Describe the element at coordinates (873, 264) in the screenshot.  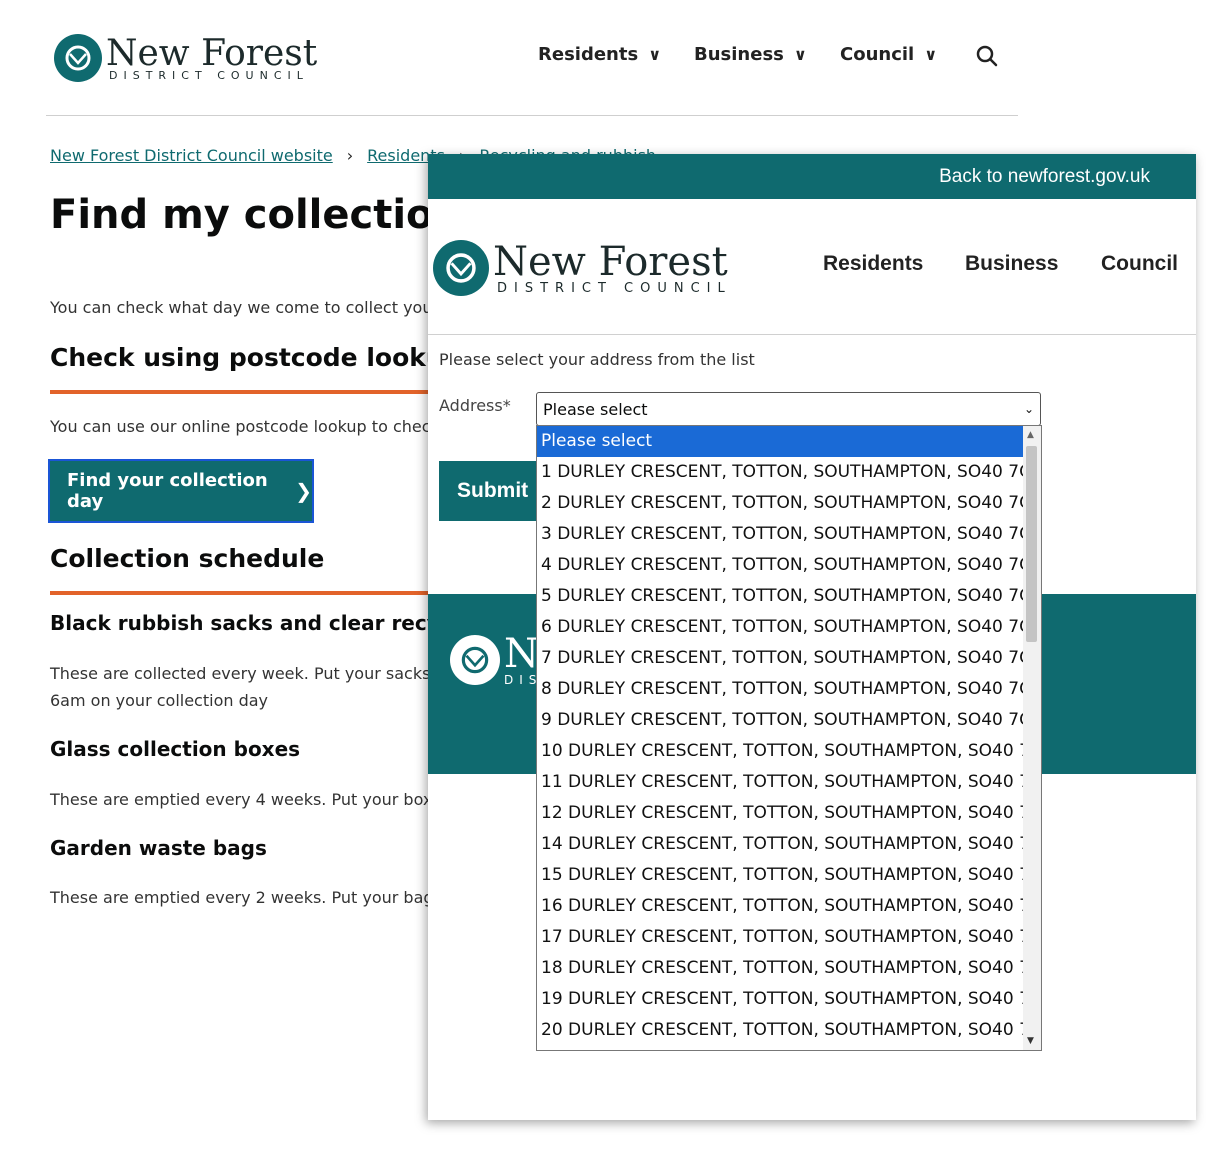
I see `nav-residents: Residents` at that location.